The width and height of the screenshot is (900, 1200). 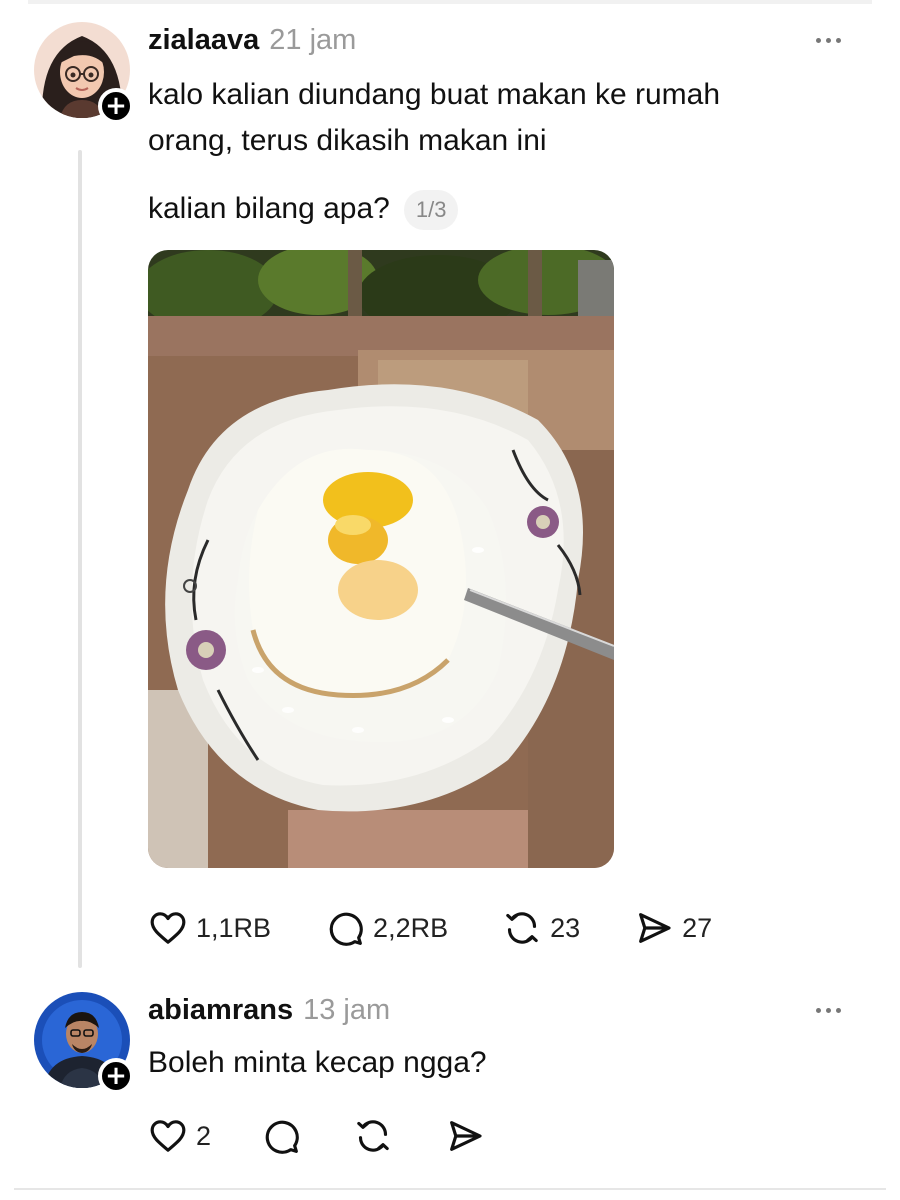 I want to click on reply-share-button, so click(x=465, y=1136).